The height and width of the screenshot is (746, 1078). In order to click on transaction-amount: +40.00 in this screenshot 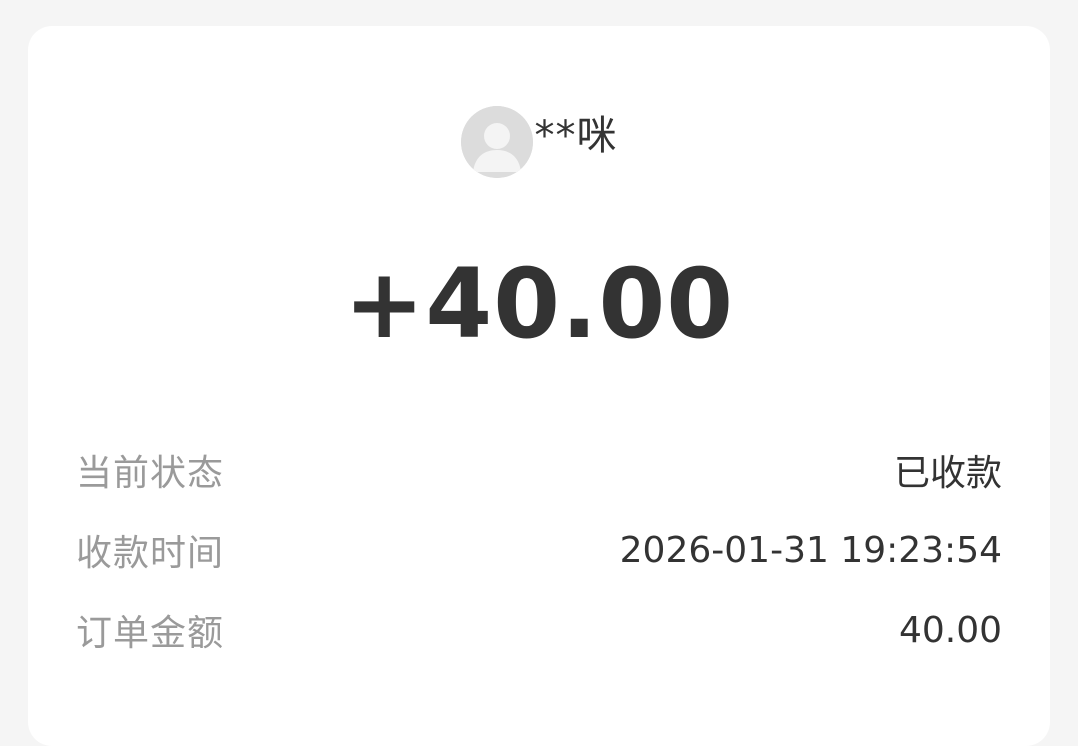, I will do `click(539, 304)`.